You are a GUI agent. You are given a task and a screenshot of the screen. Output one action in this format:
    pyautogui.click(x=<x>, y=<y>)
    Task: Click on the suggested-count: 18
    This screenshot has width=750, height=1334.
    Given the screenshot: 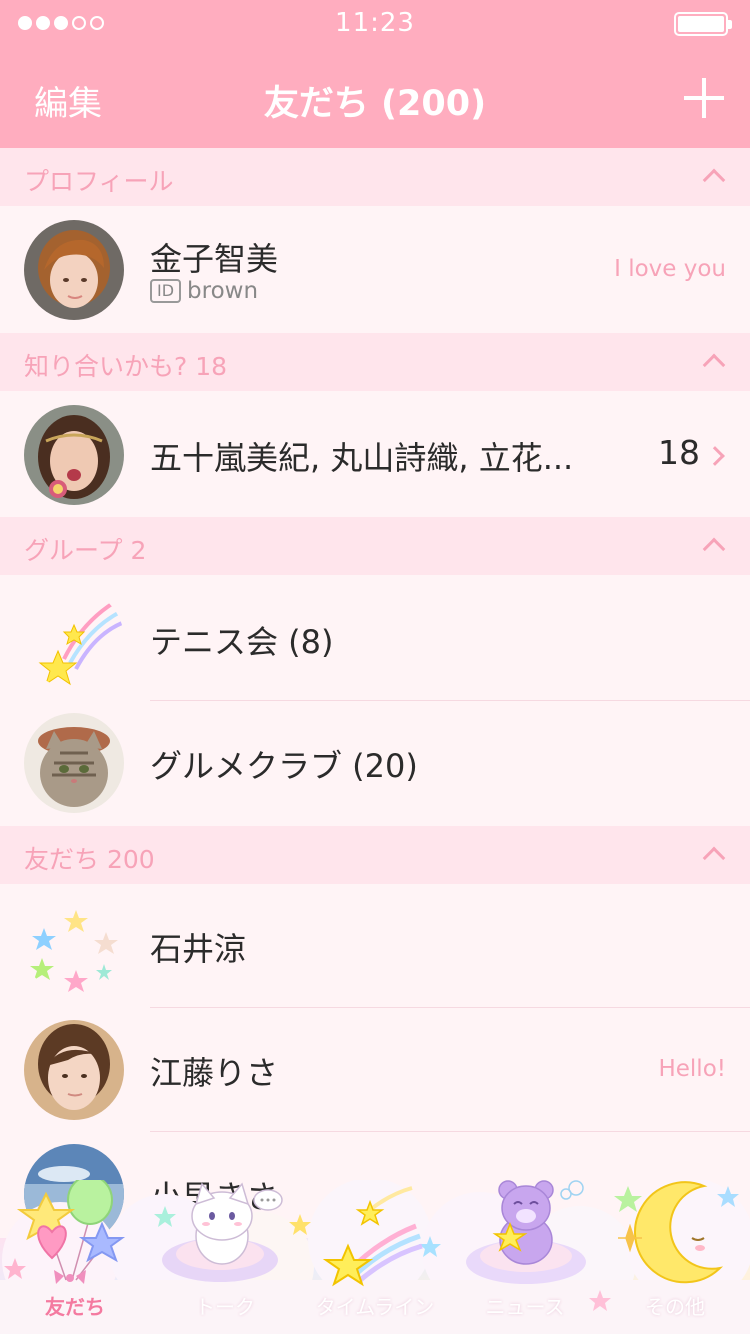 What is the action you would take?
    pyautogui.click(x=679, y=452)
    